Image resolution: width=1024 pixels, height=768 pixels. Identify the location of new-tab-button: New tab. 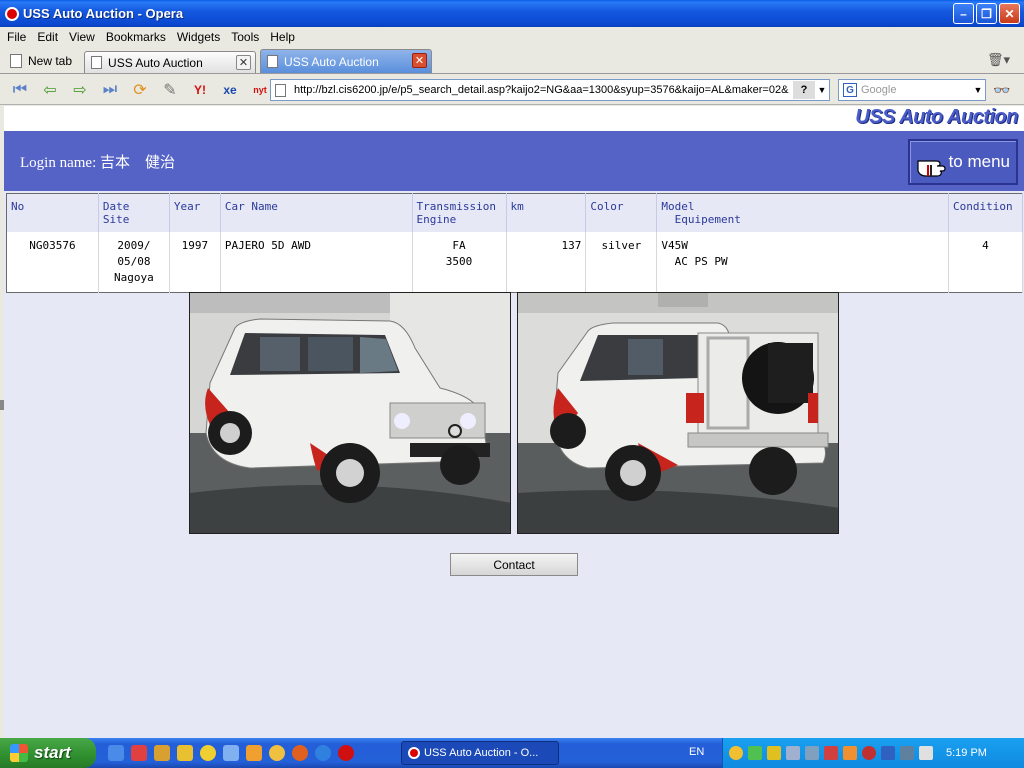
(40, 61).